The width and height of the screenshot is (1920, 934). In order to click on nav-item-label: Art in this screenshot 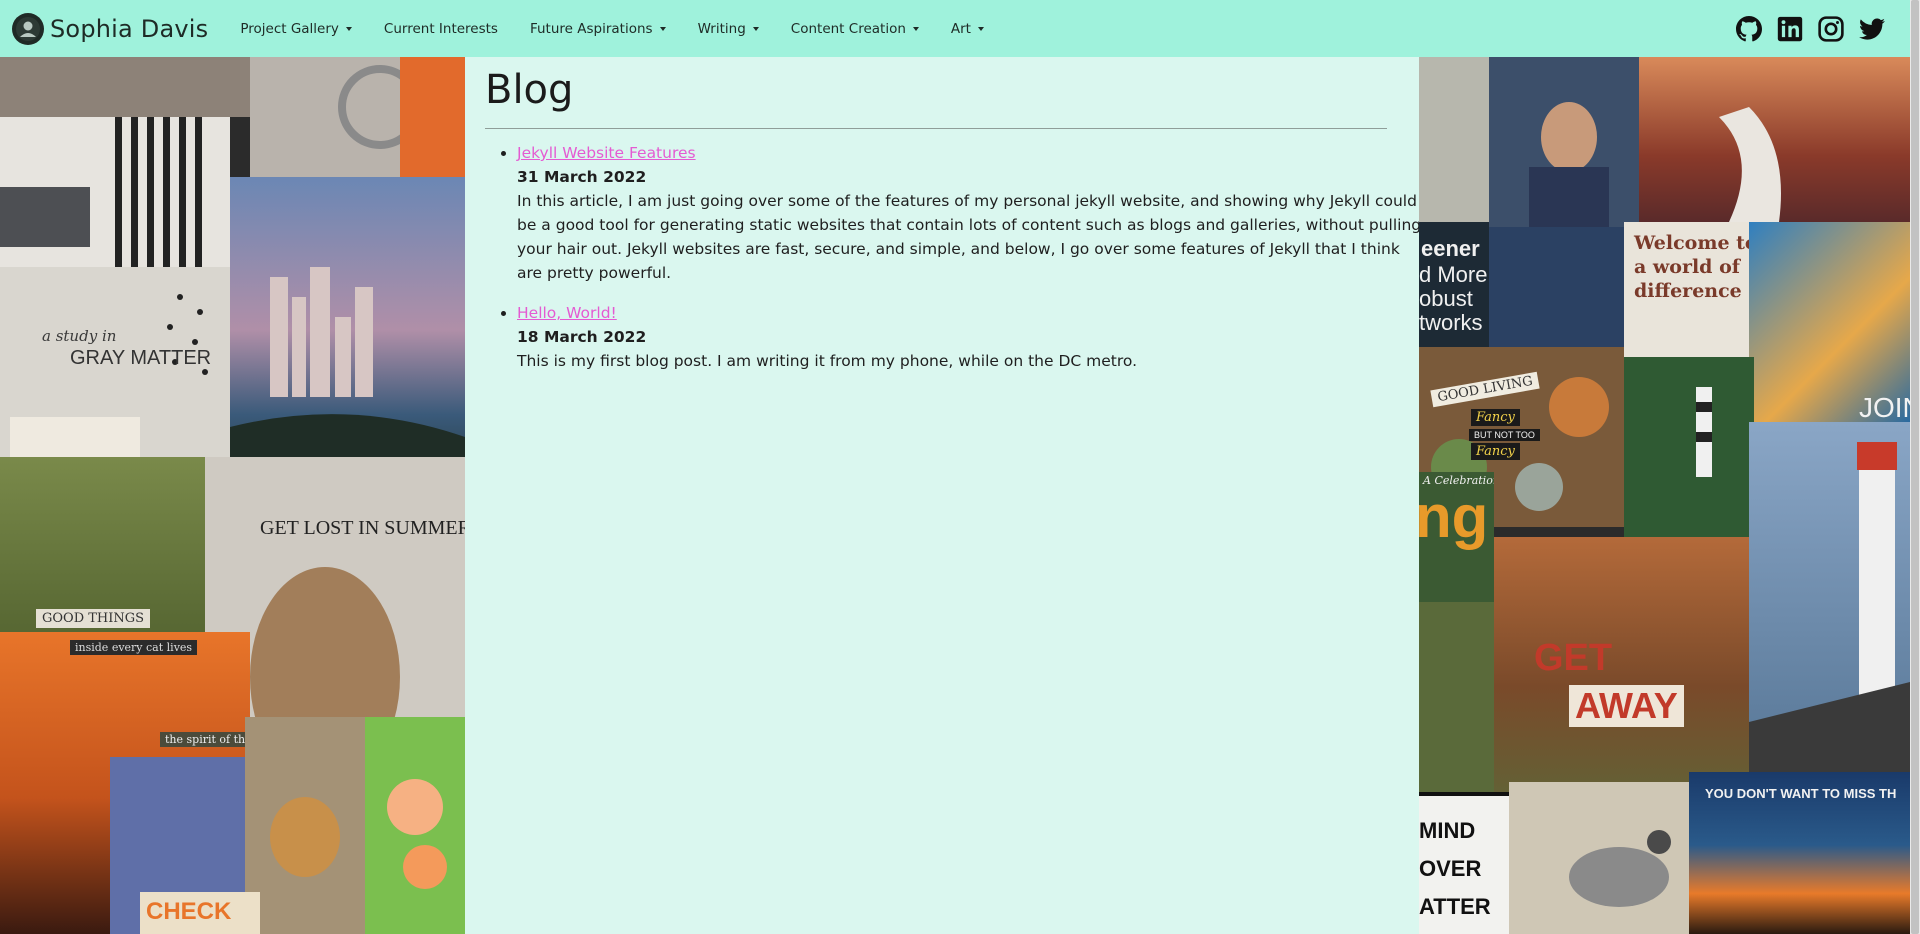, I will do `click(960, 28)`.